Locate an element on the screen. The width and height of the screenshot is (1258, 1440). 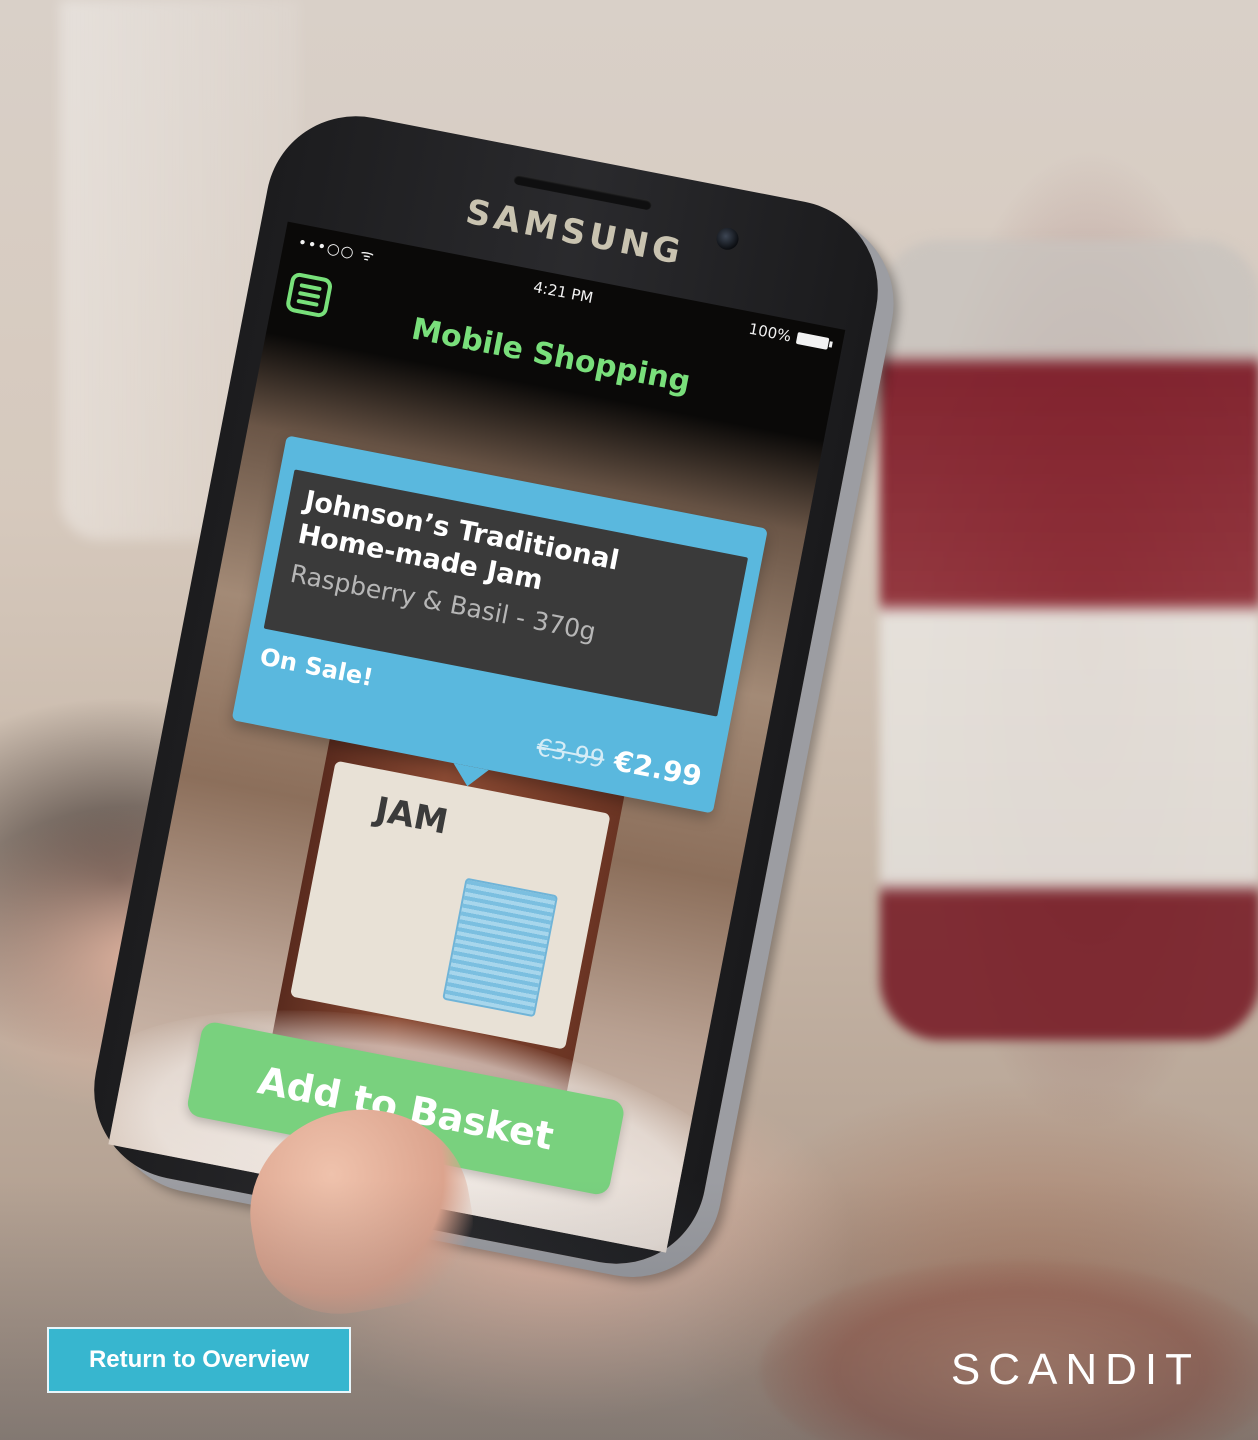
old-price: €3.99 is located at coordinates (570, 753).